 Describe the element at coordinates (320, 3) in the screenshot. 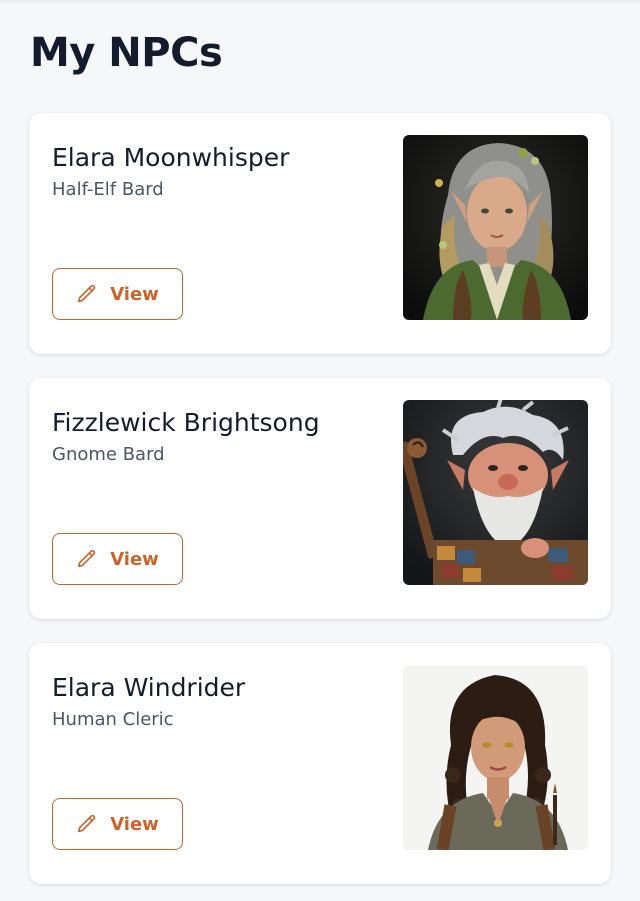

I see `top-bar-shadow` at that location.